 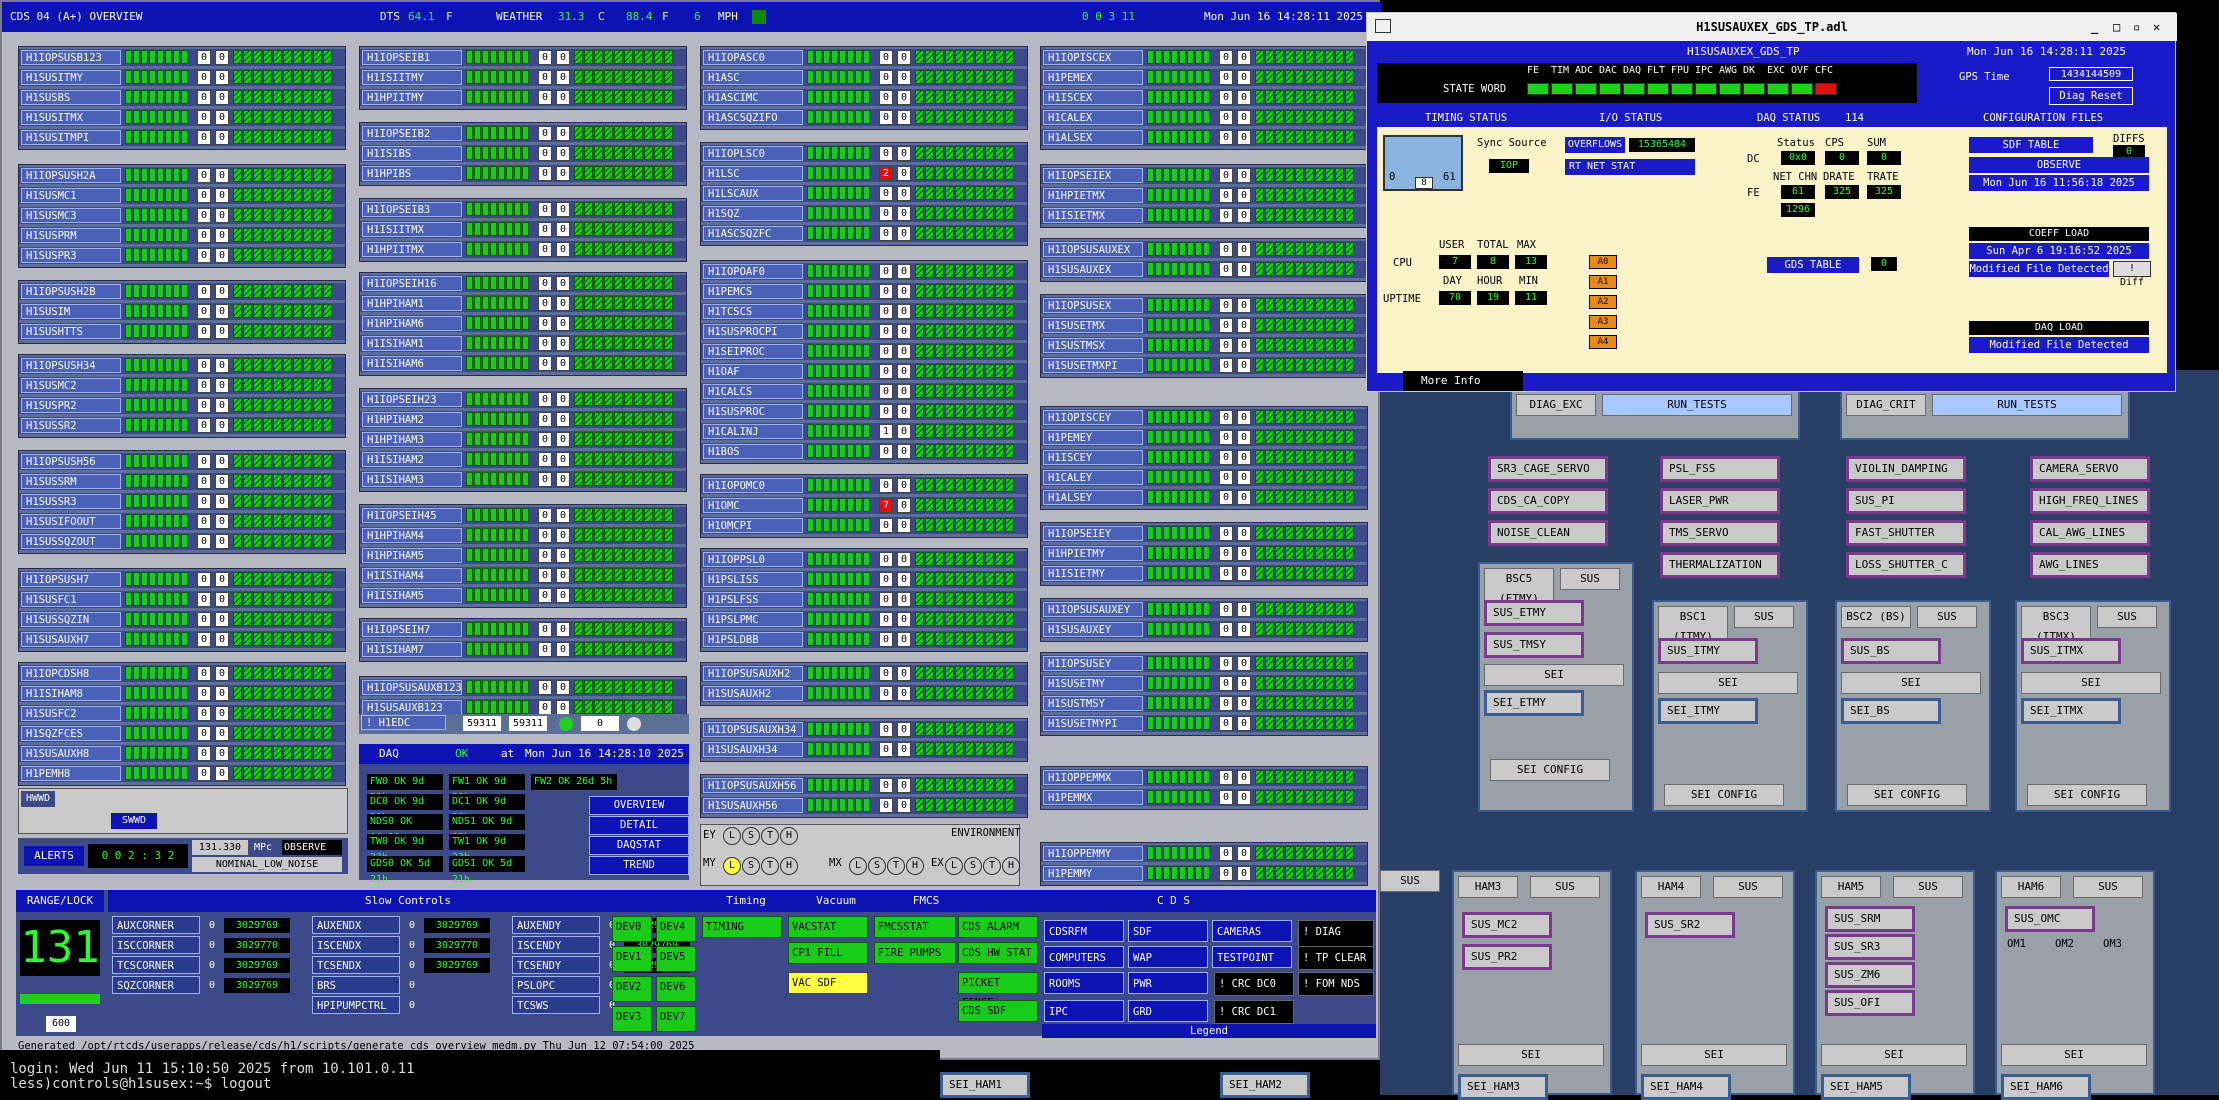 I want to click on fire-pumps-cell: FIRE PUMPS, so click(x=915, y=953).